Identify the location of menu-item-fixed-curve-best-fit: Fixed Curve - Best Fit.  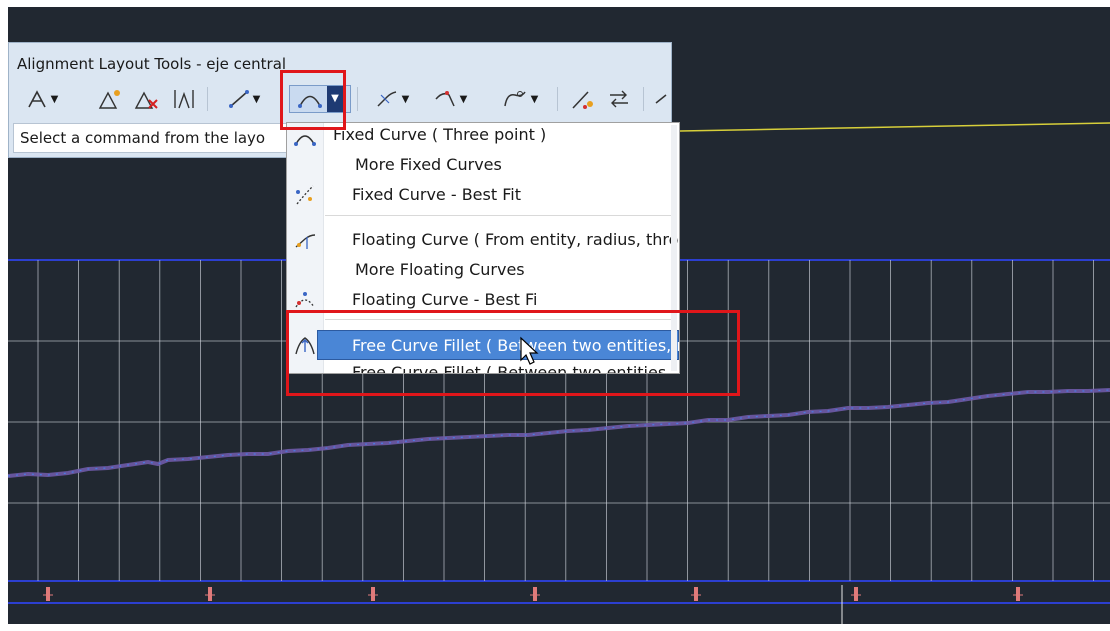
(483, 195).